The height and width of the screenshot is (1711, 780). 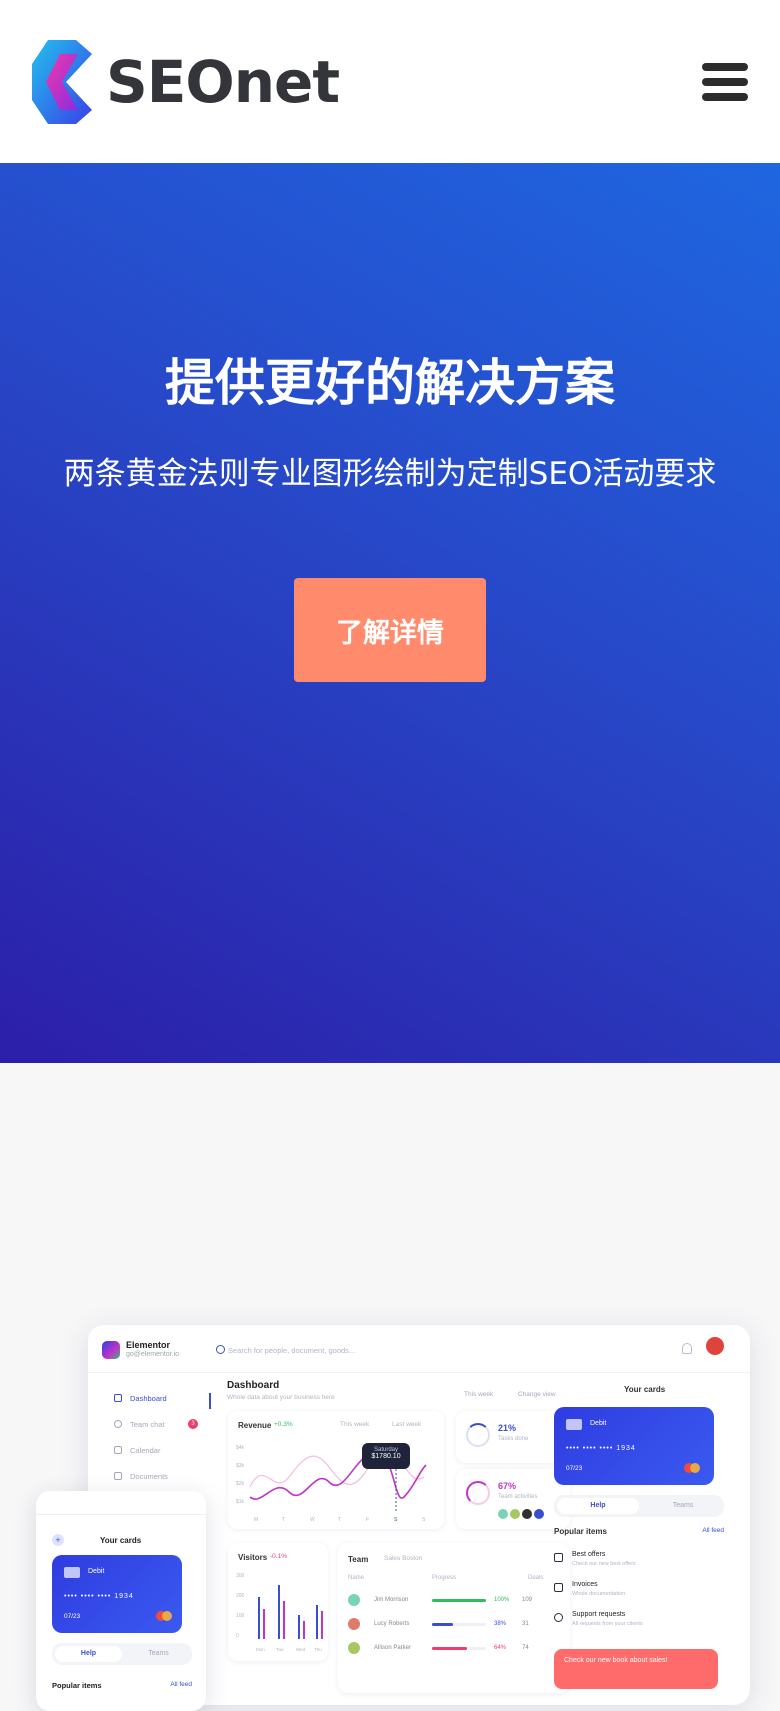 I want to click on visitors-change: -0.1%, so click(x=278, y=1556).